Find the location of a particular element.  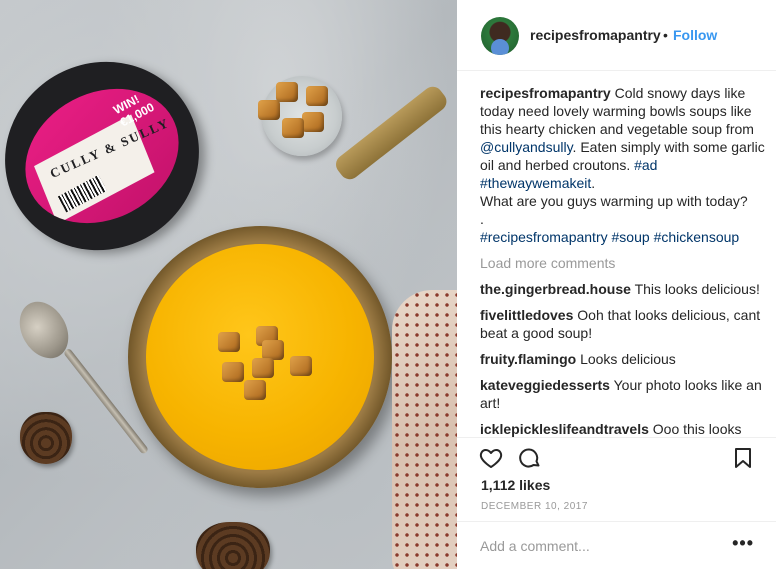

post-header: recipesfromapantry • Follow is located at coordinates (616, 35).